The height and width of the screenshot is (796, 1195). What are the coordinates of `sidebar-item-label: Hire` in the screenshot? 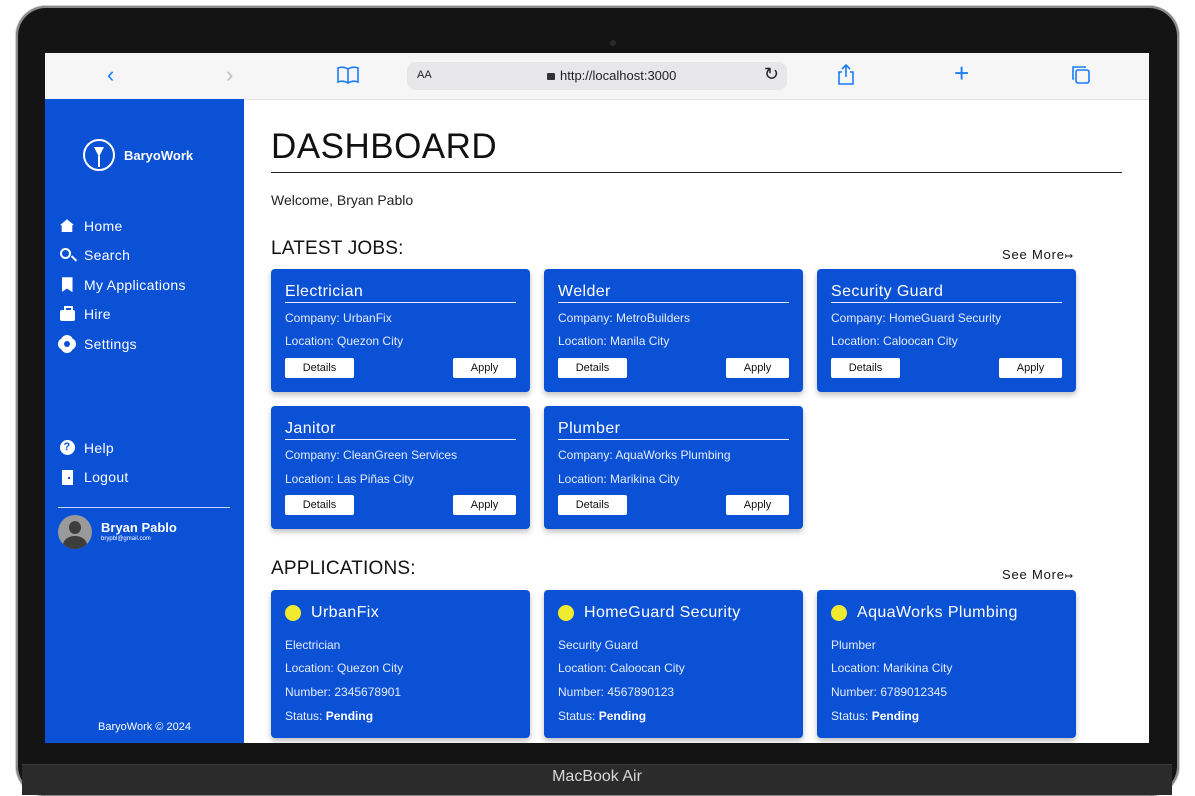 It's located at (97, 314).